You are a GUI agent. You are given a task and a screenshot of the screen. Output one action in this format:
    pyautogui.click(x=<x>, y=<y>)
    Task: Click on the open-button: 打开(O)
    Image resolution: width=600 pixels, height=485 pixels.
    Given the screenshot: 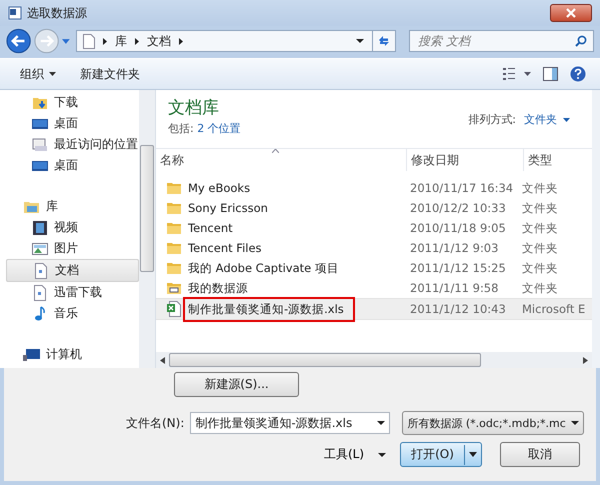 What is the action you would take?
    pyautogui.click(x=441, y=454)
    